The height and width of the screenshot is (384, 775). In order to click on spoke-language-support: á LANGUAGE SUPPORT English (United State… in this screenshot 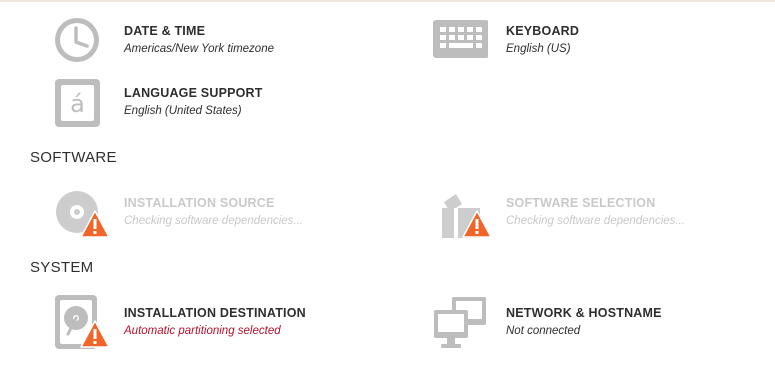, I will do `click(215, 102)`.